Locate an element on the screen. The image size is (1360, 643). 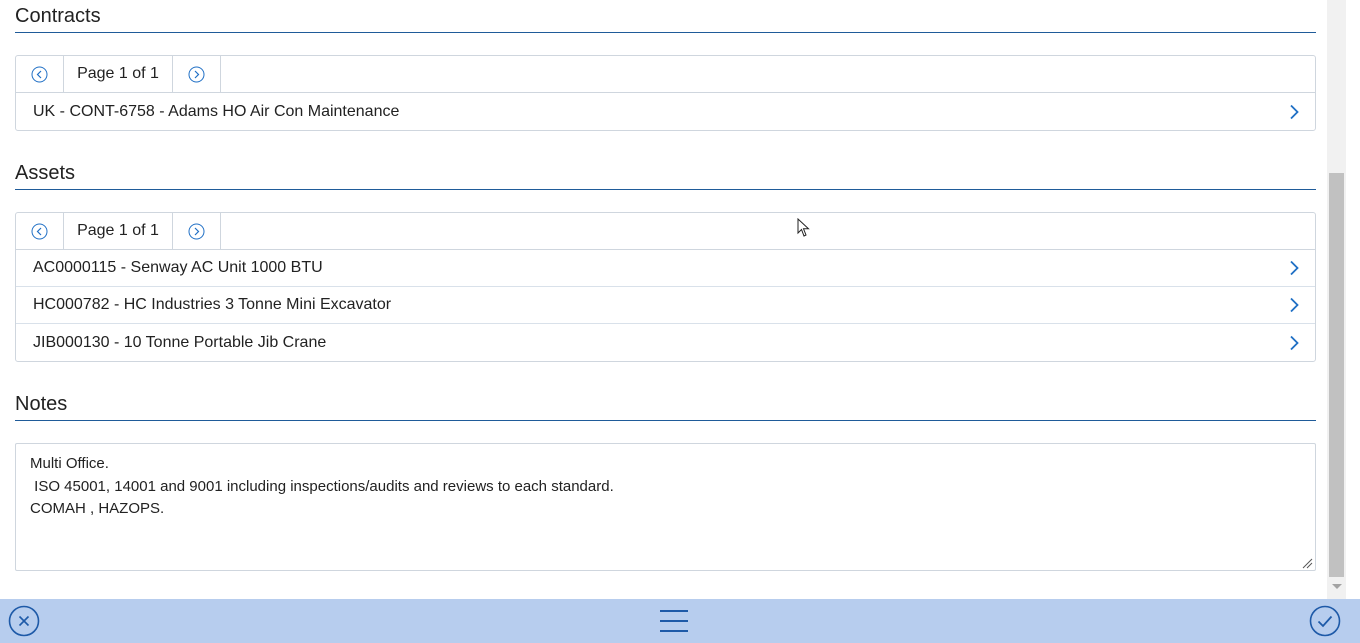
assets-page-indicator: Page 1 of 1 is located at coordinates (118, 231).